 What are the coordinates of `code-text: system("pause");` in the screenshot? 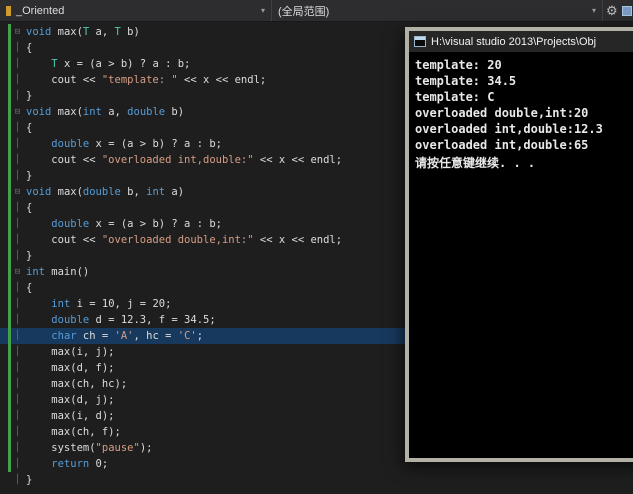 It's located at (89, 448).